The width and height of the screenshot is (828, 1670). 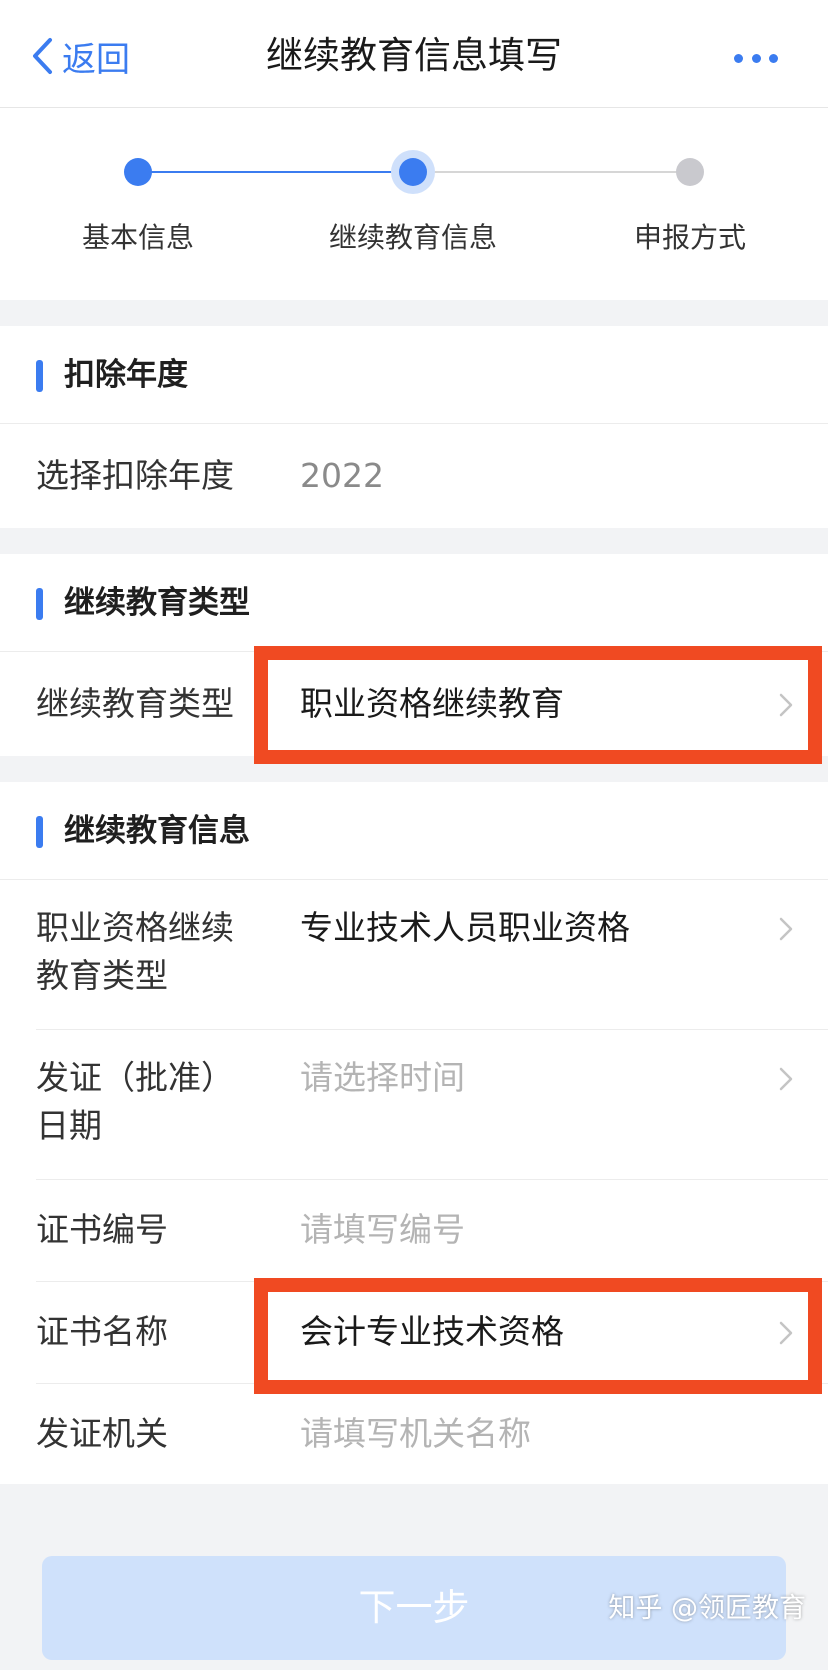 What do you see at coordinates (414, 603) in the screenshot?
I see `section-header: 继续教育类型` at bounding box center [414, 603].